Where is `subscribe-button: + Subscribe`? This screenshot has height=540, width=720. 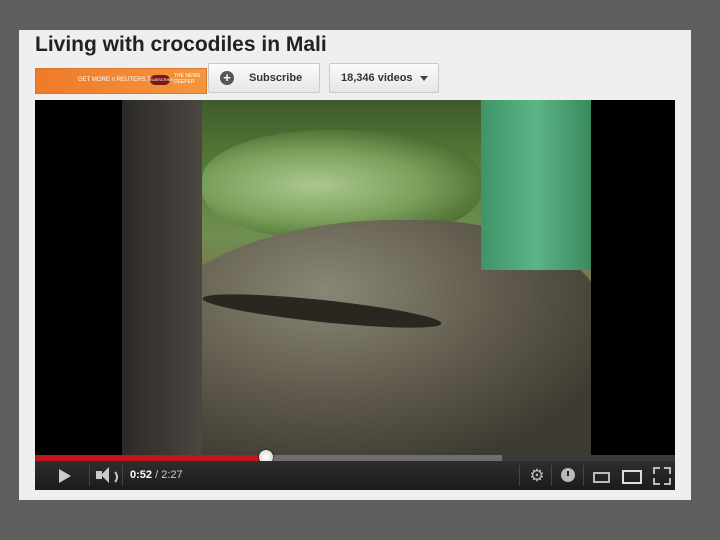 subscribe-button: + Subscribe is located at coordinates (264, 78).